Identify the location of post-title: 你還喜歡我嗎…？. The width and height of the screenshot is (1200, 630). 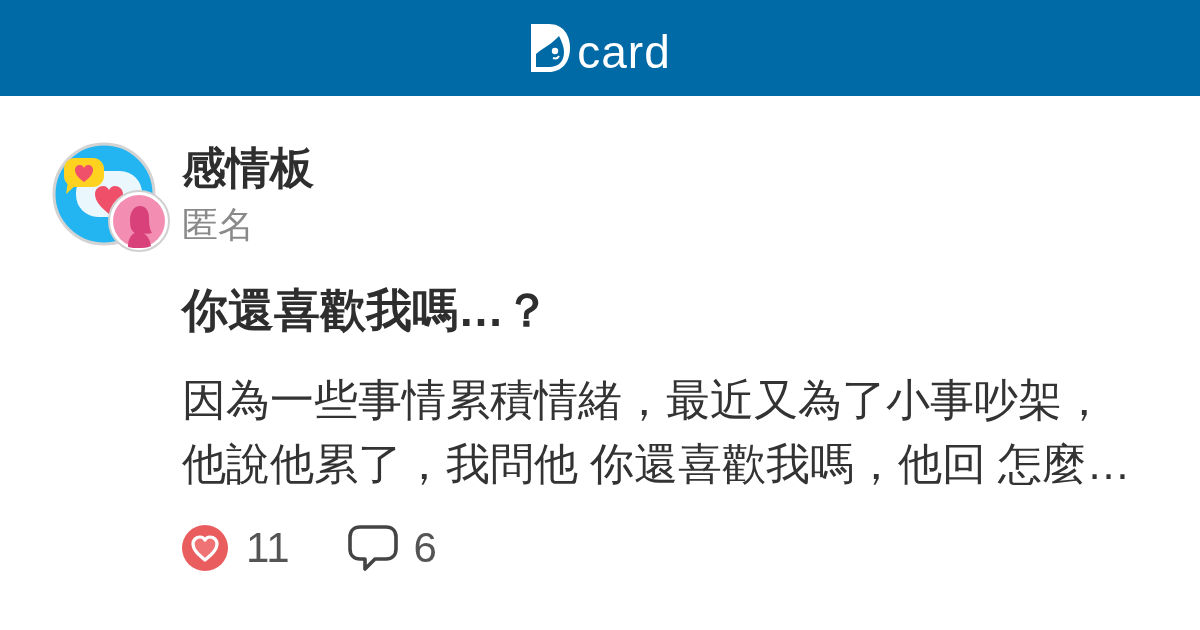
(366, 310).